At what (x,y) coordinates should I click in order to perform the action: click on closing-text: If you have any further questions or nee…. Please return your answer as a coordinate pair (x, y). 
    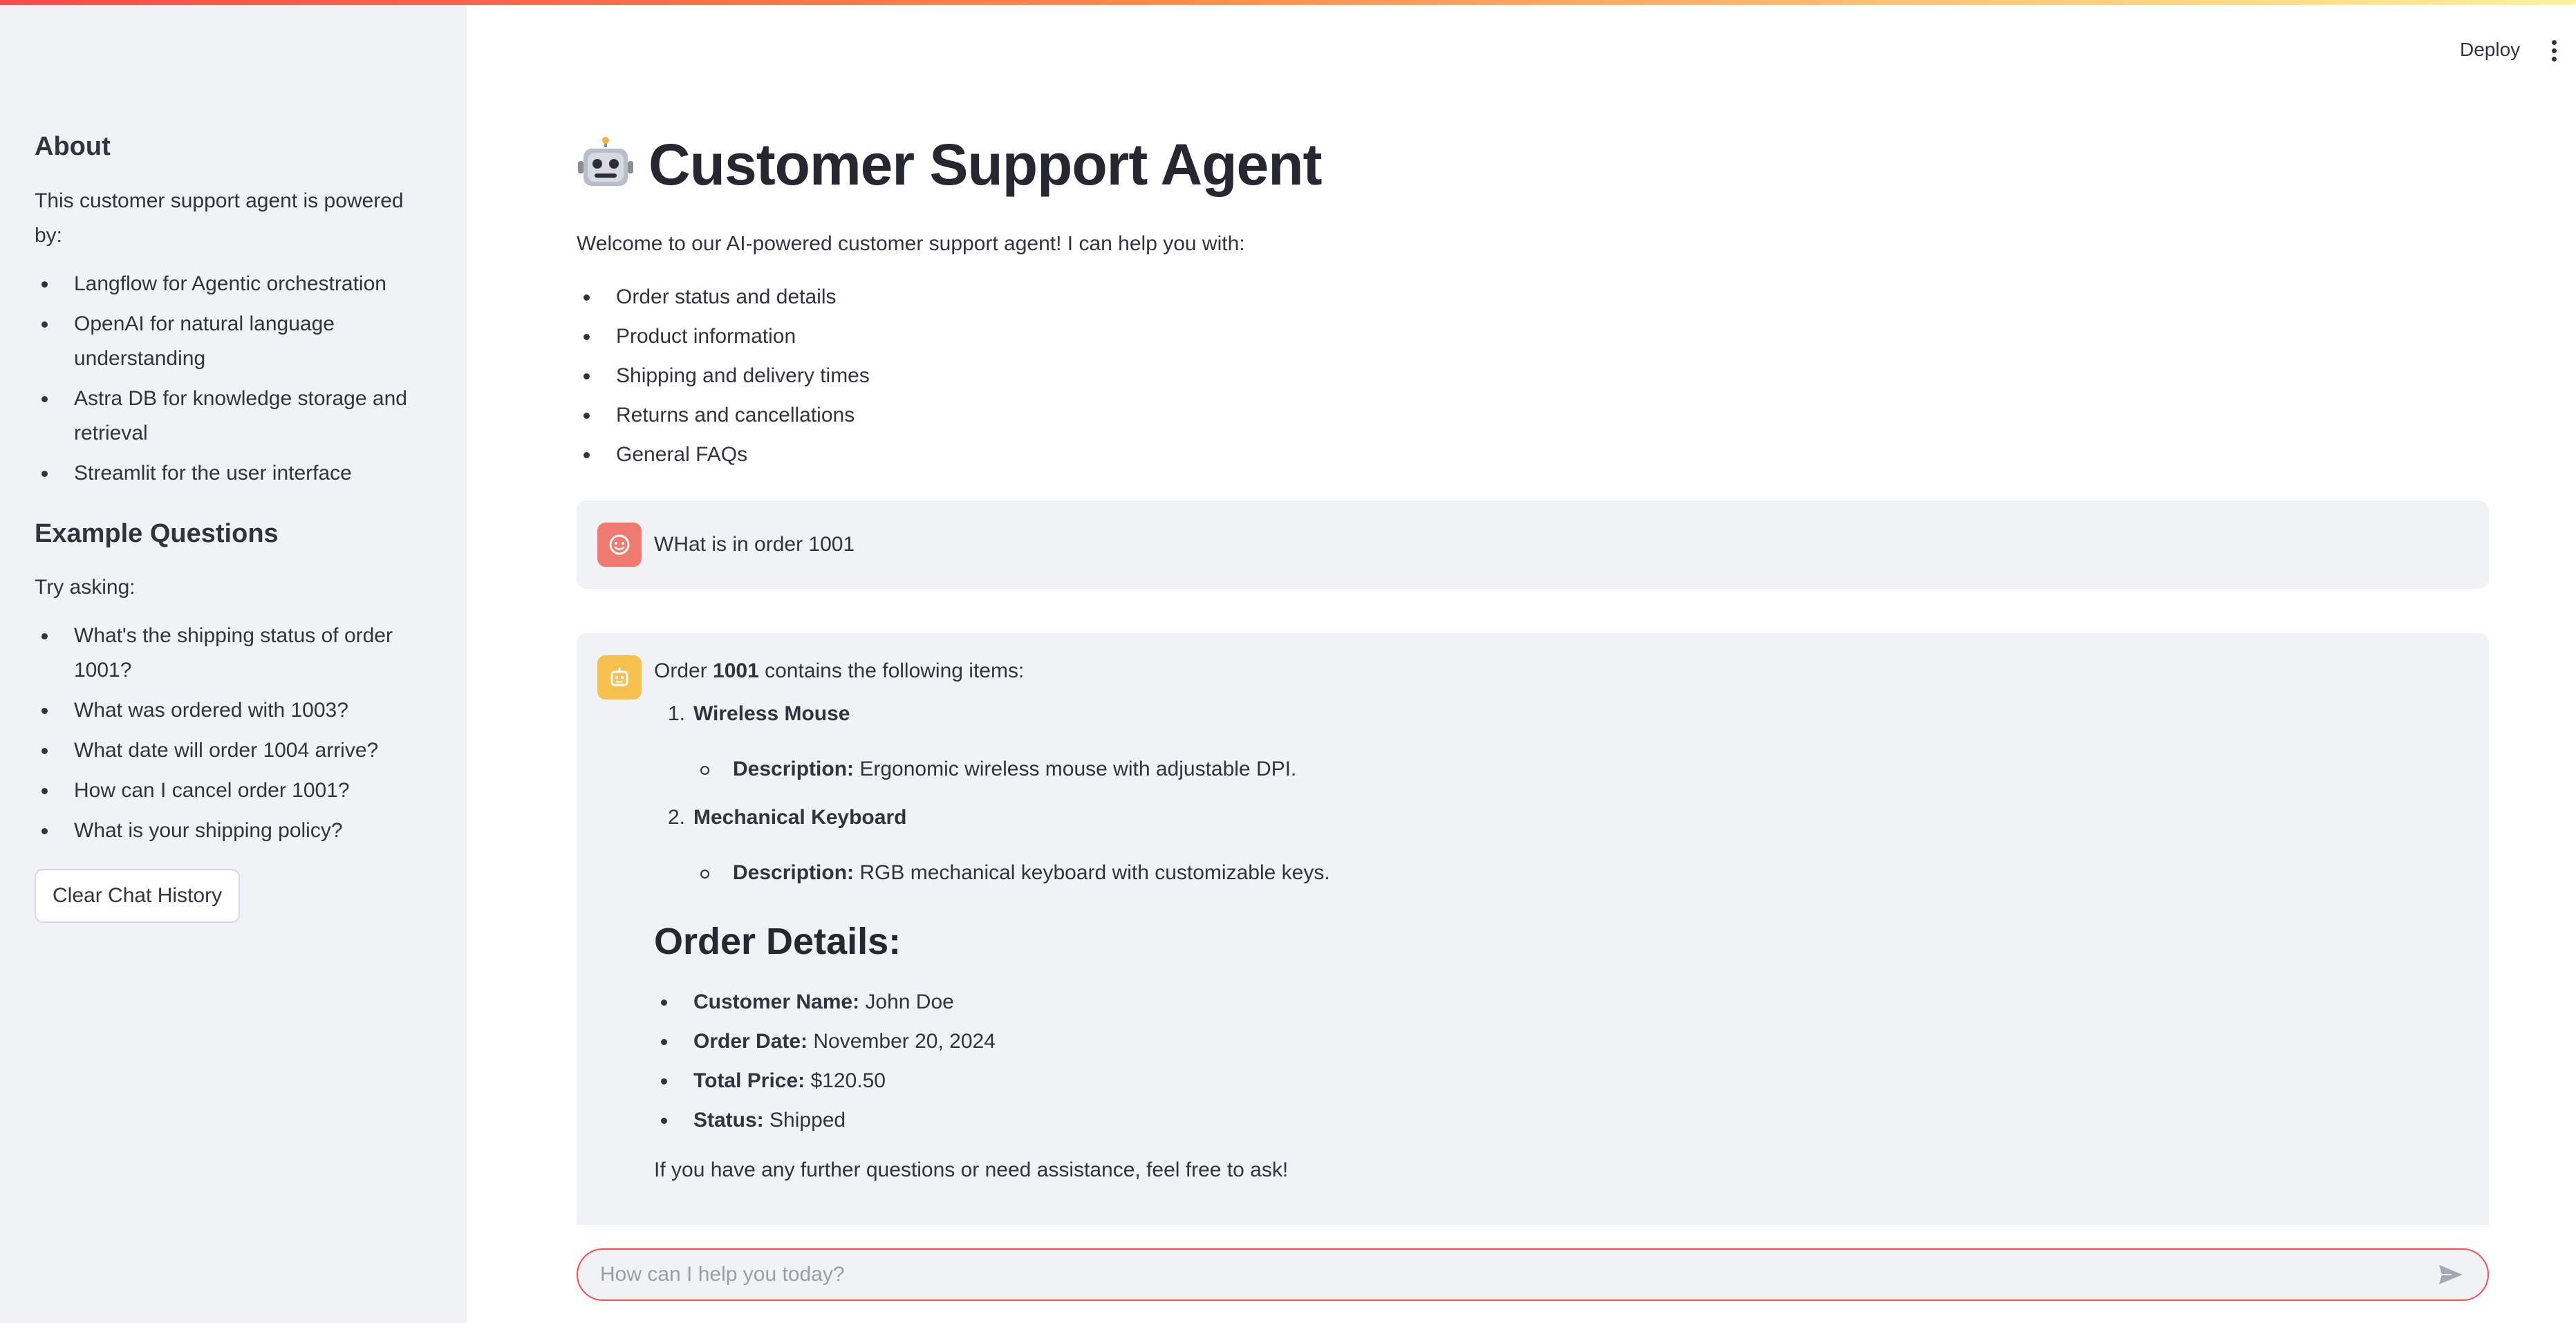
    Looking at the image, I should click on (971, 1169).